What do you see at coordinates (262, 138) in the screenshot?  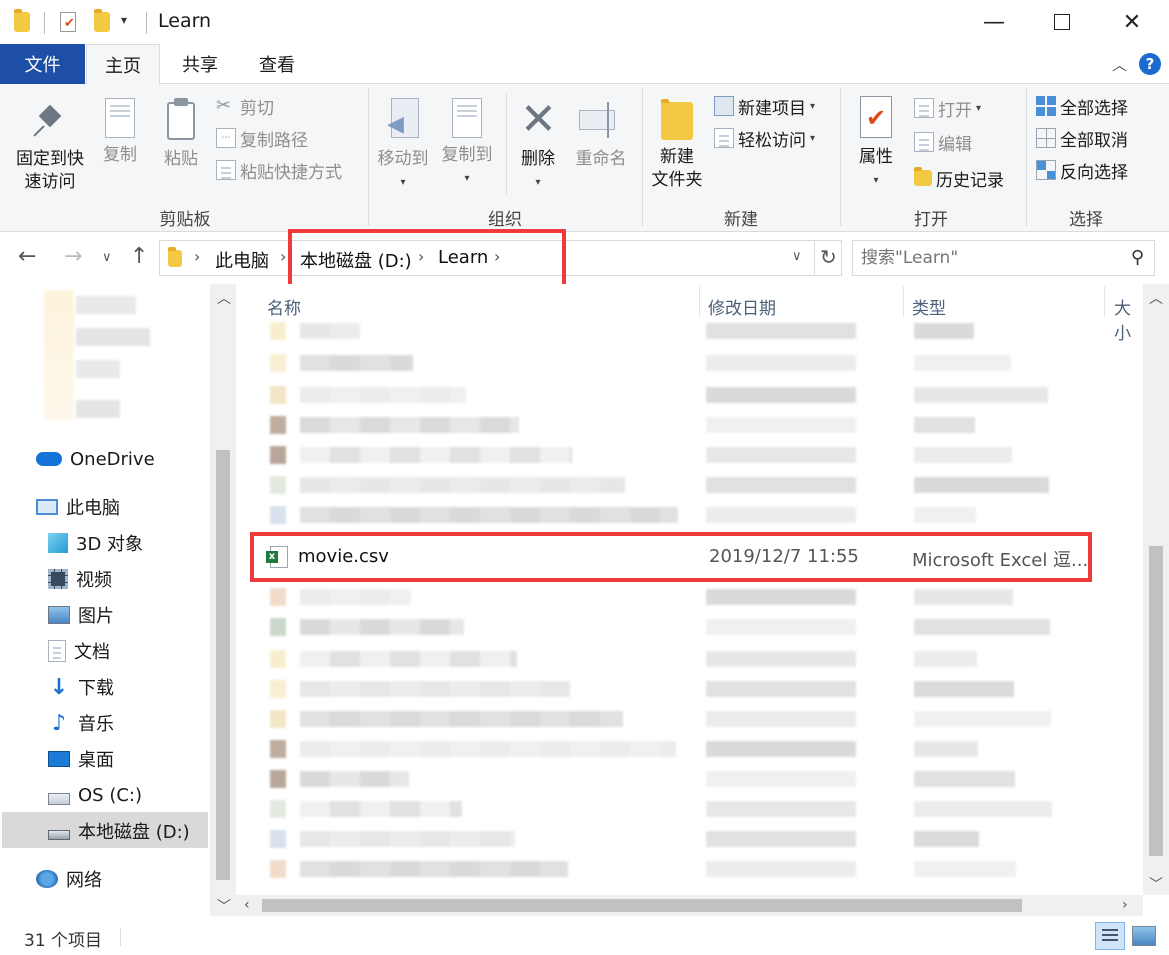 I see `copy-path-button: ⋯ 复制路径` at bounding box center [262, 138].